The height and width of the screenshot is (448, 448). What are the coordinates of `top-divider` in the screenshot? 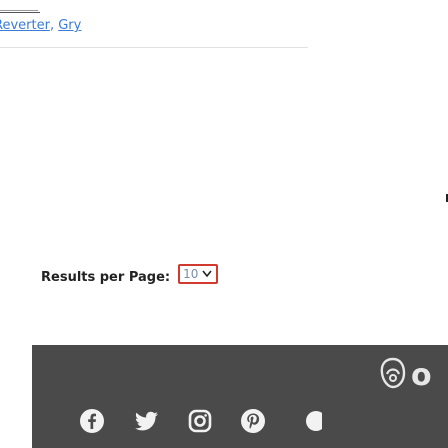 It's located at (20, 12).